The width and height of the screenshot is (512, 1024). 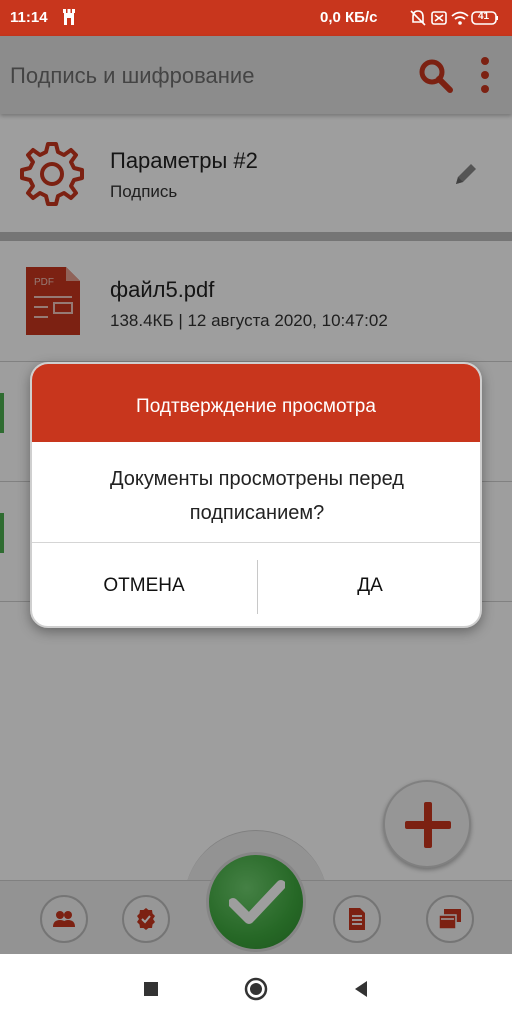 What do you see at coordinates (484, 16) in the screenshot?
I see `battery-level: 41` at bounding box center [484, 16].